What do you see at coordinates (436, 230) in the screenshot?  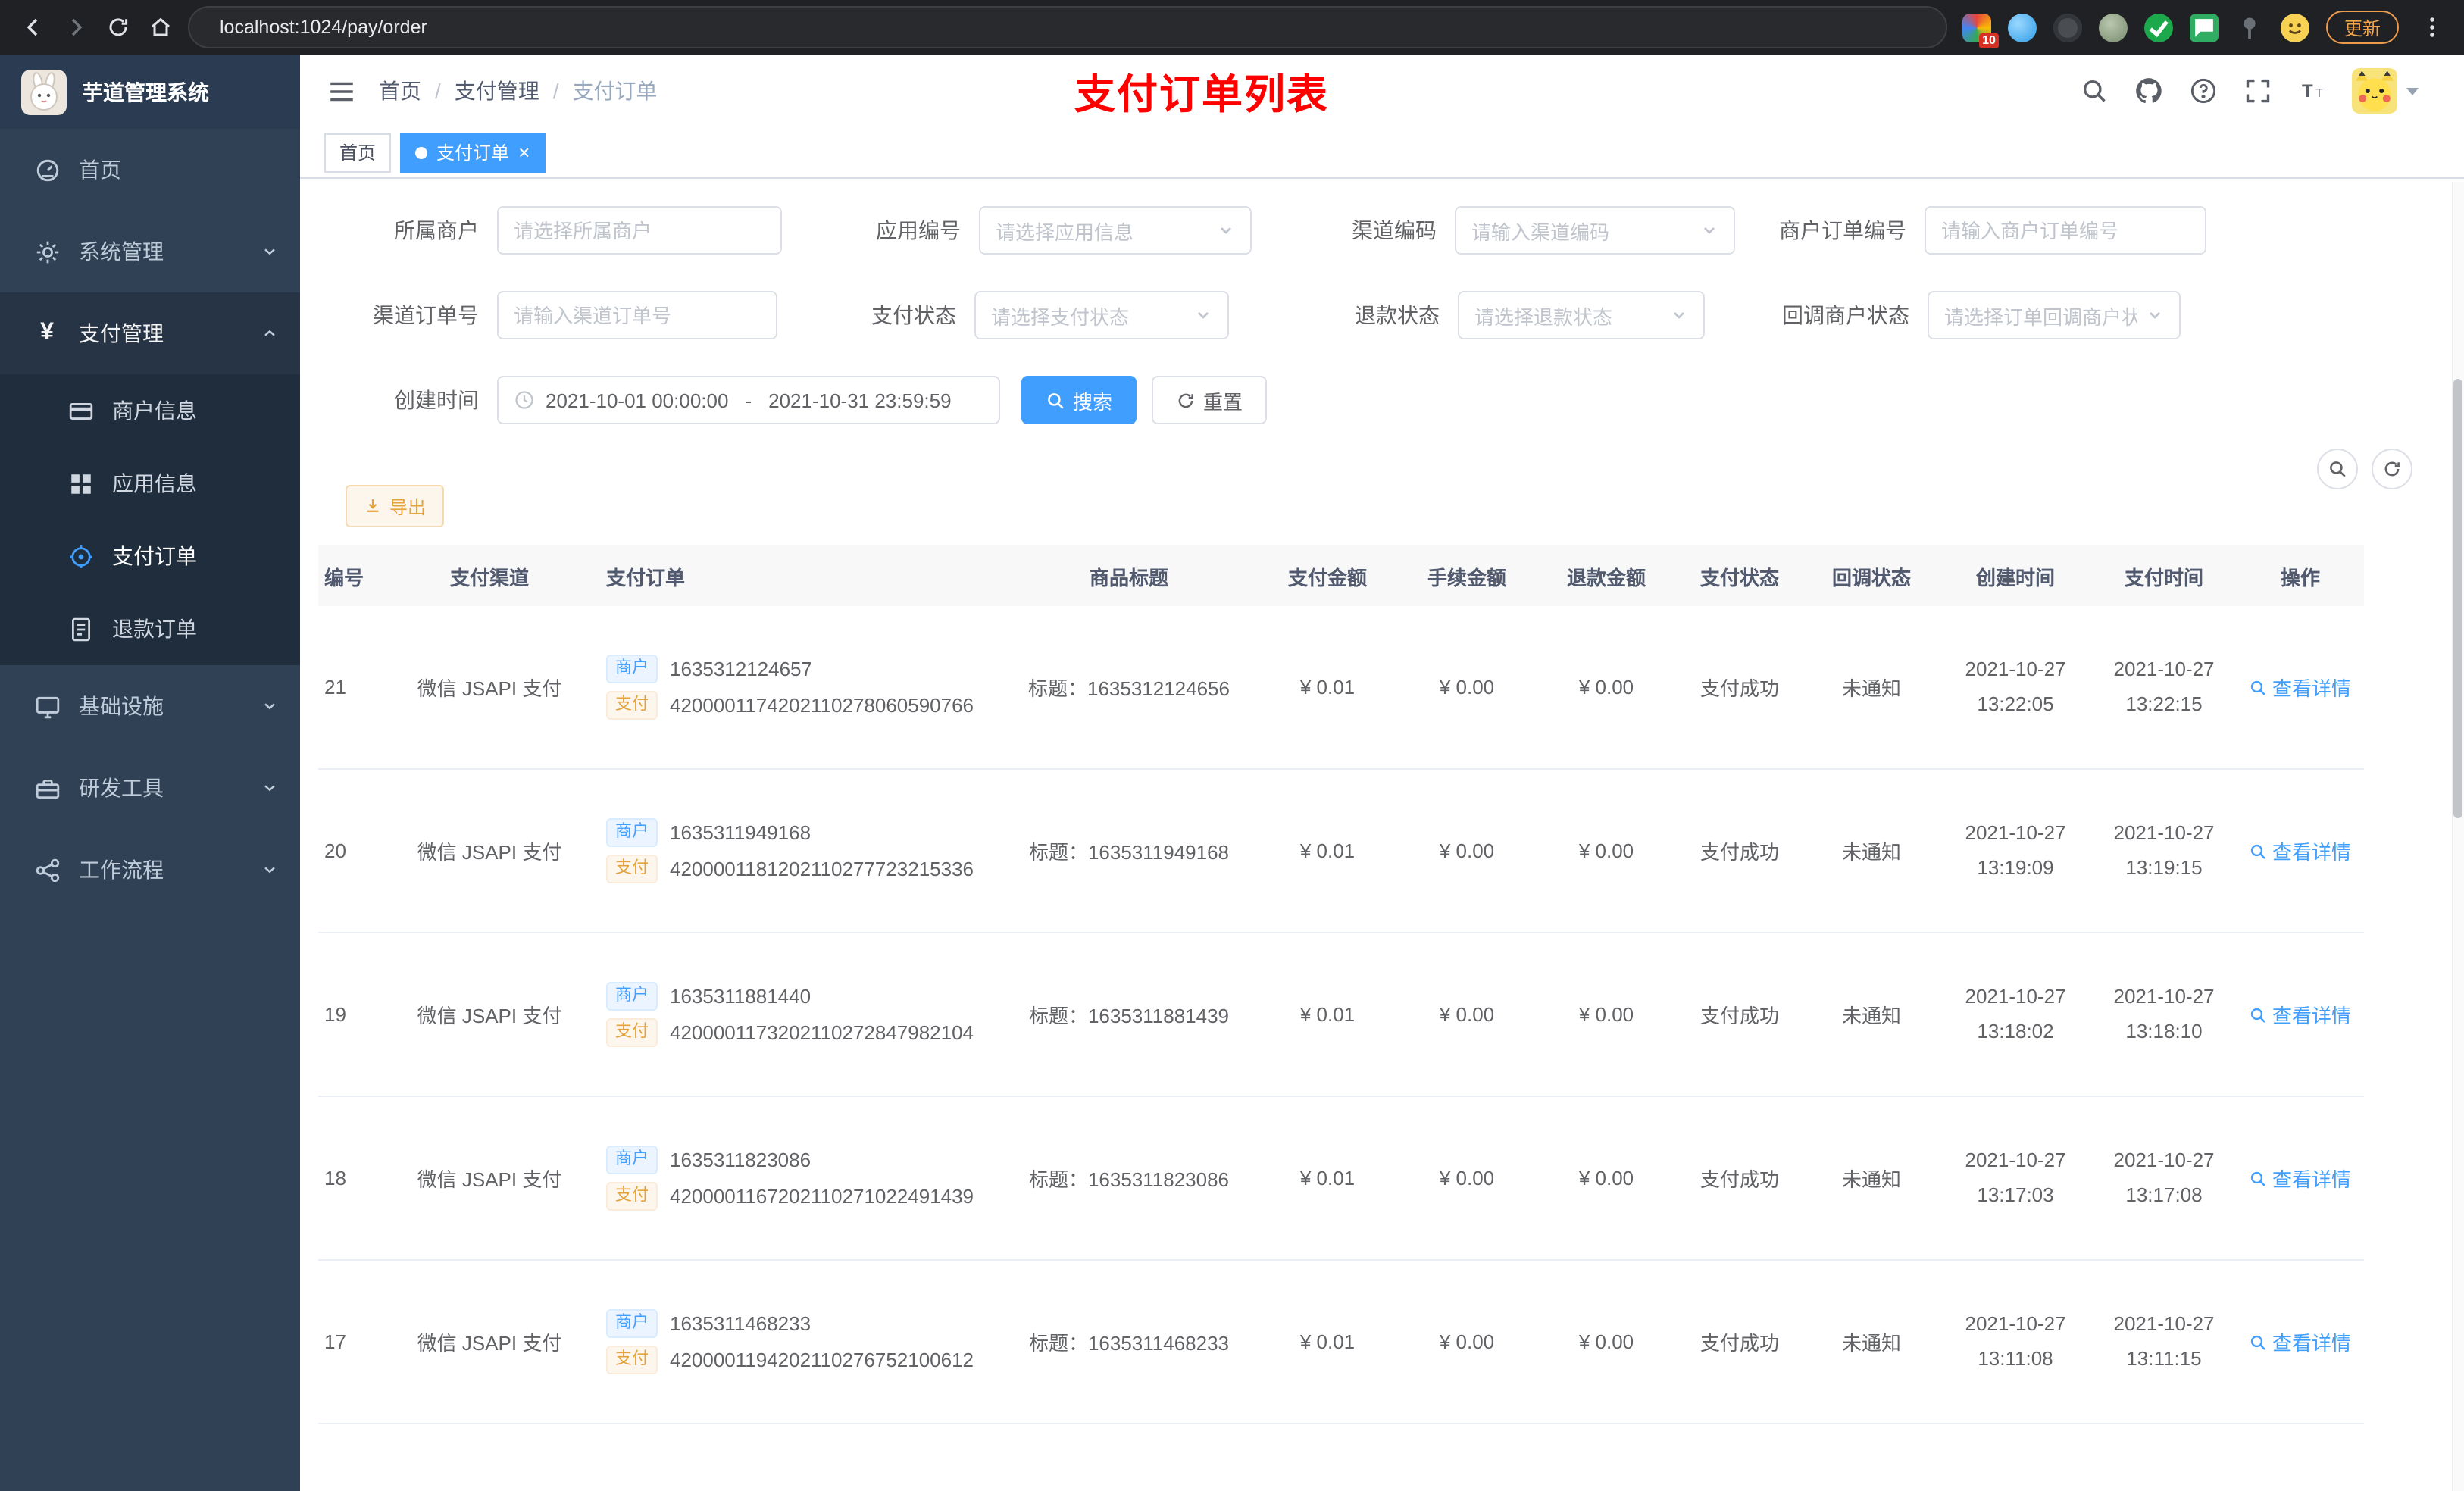 I see `filter-label-owner-merchant: 所属商户` at bounding box center [436, 230].